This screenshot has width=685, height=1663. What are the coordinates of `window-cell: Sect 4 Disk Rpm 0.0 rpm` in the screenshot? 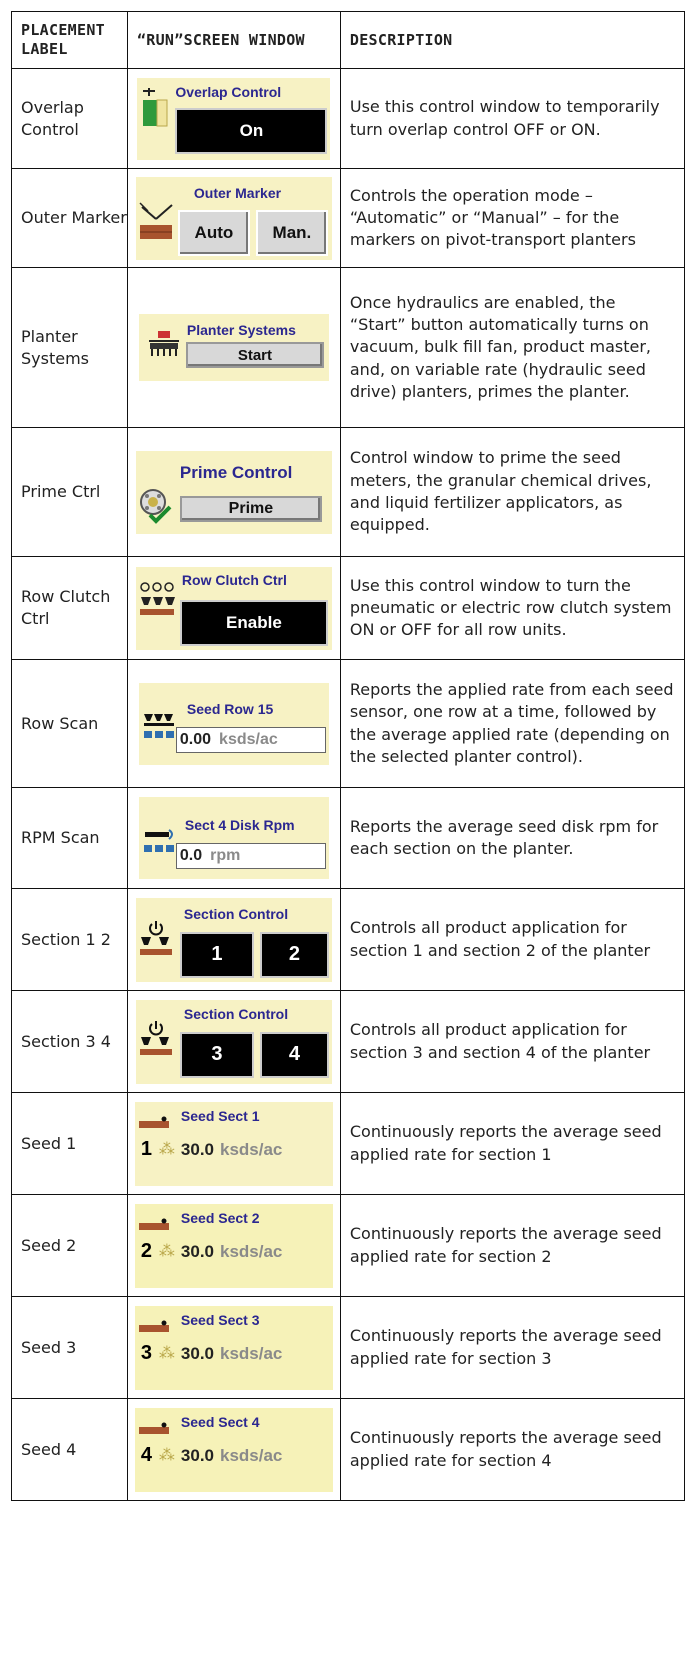 It's located at (233, 838).